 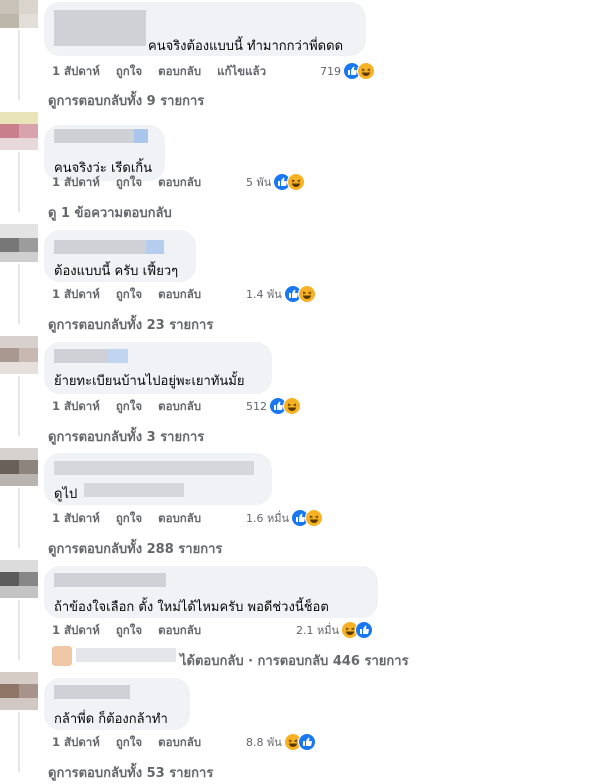 I want to click on reaction-count: 5 พัน, so click(x=259, y=182).